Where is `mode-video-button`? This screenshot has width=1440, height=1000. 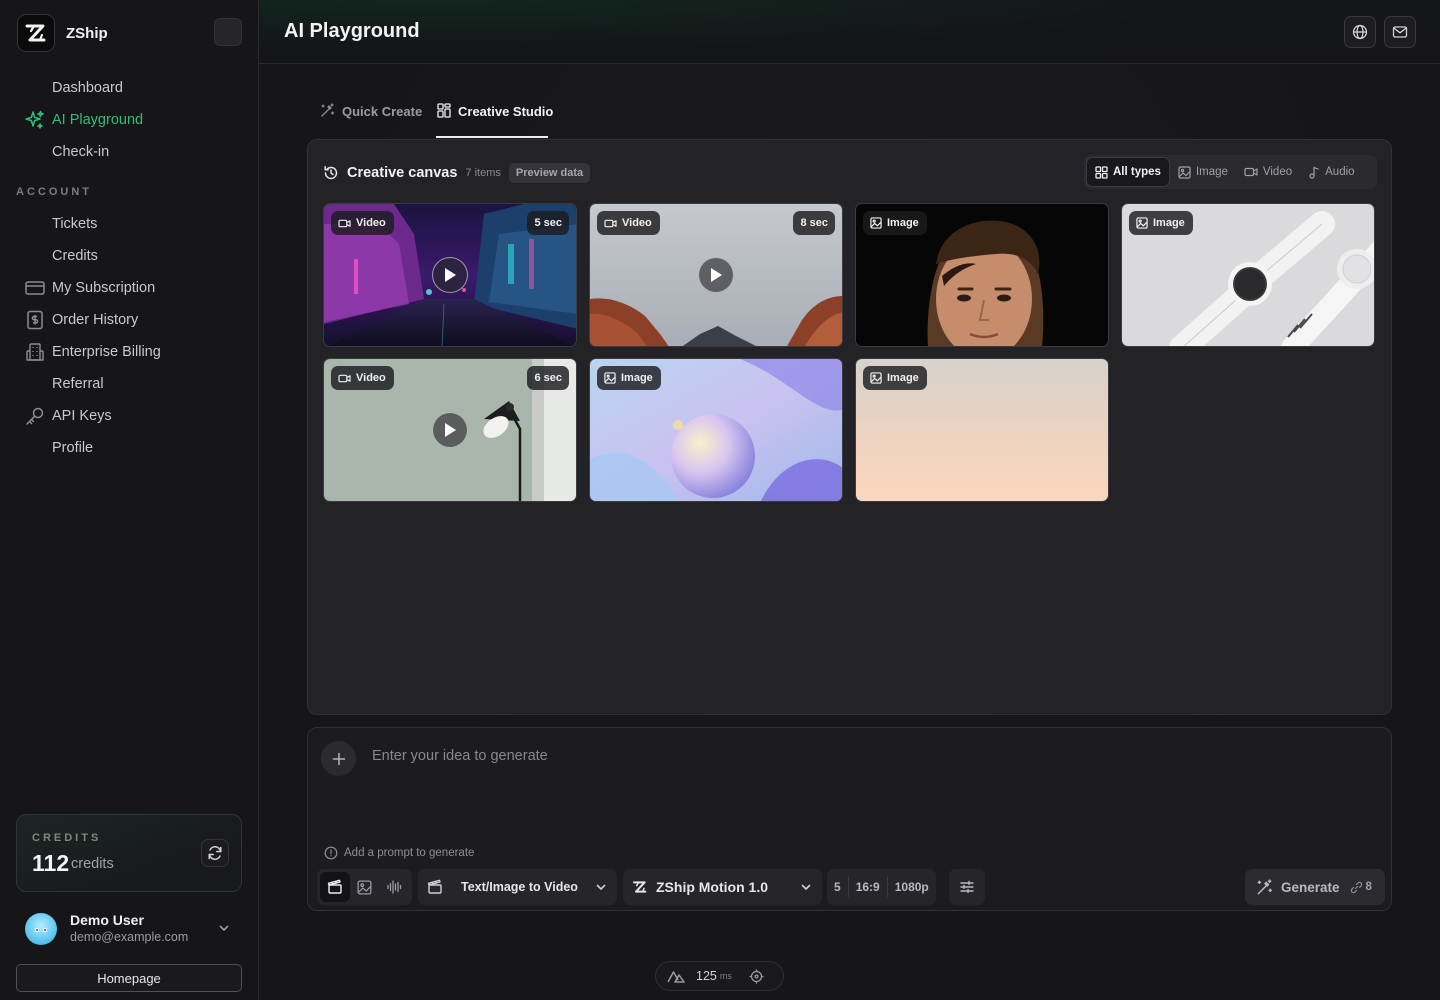
mode-video-button is located at coordinates (335, 887).